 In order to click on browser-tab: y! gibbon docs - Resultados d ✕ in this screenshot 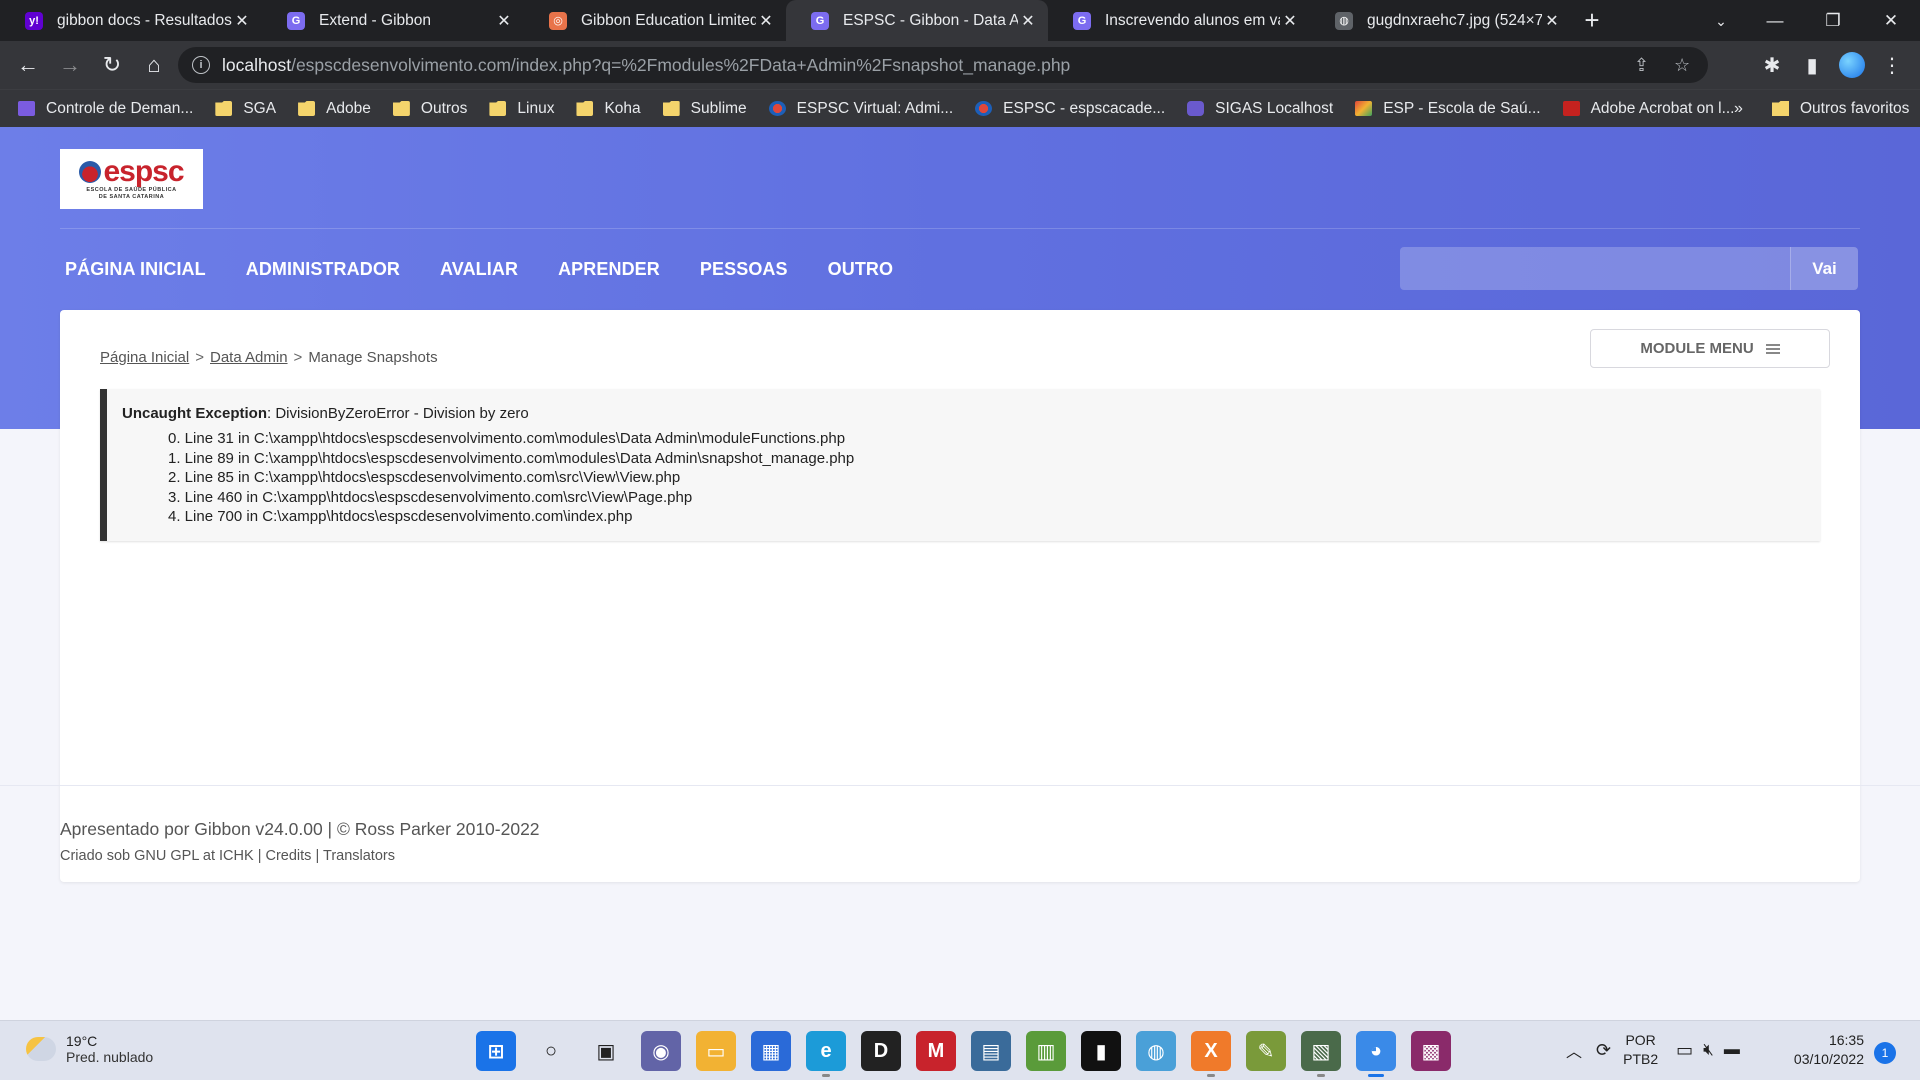, I will do `click(131, 20)`.